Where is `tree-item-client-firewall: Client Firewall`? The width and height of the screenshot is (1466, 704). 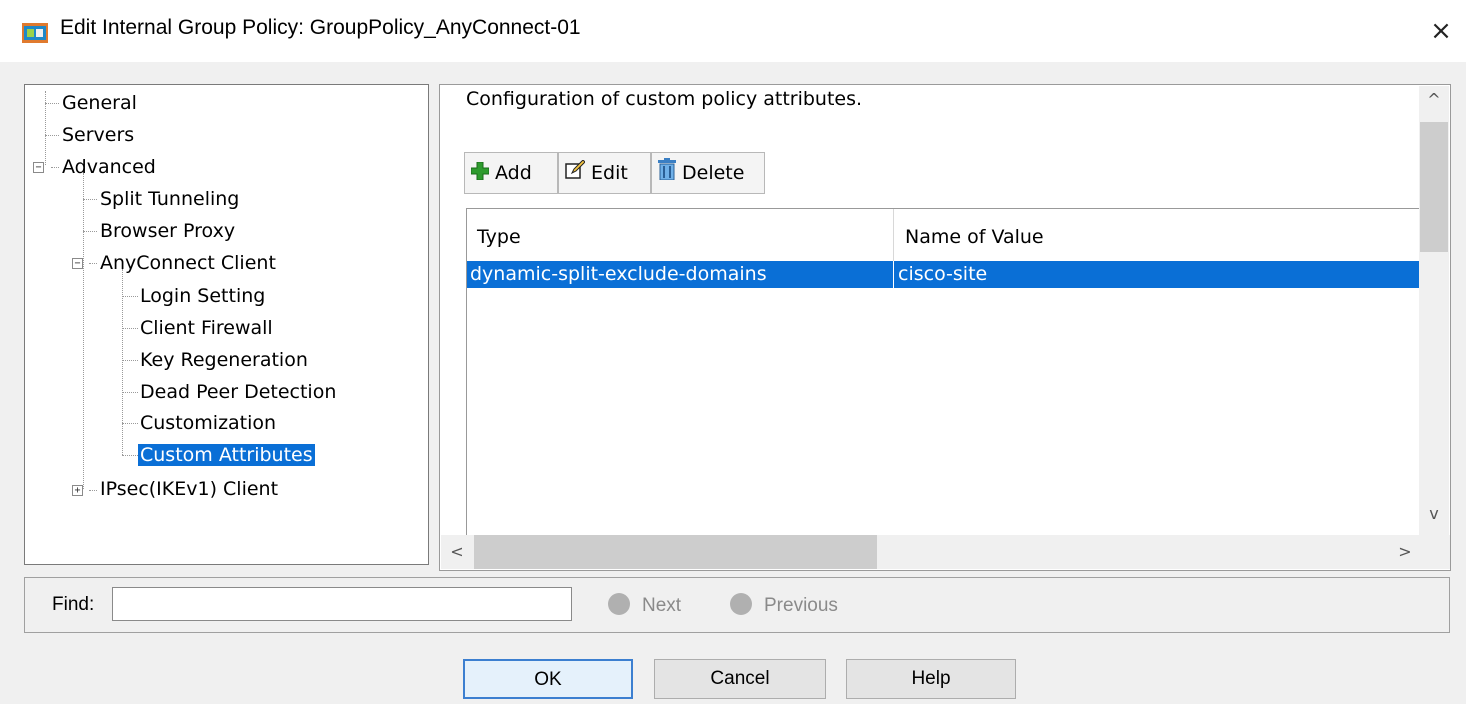 tree-item-client-firewall: Client Firewall is located at coordinates (206, 328).